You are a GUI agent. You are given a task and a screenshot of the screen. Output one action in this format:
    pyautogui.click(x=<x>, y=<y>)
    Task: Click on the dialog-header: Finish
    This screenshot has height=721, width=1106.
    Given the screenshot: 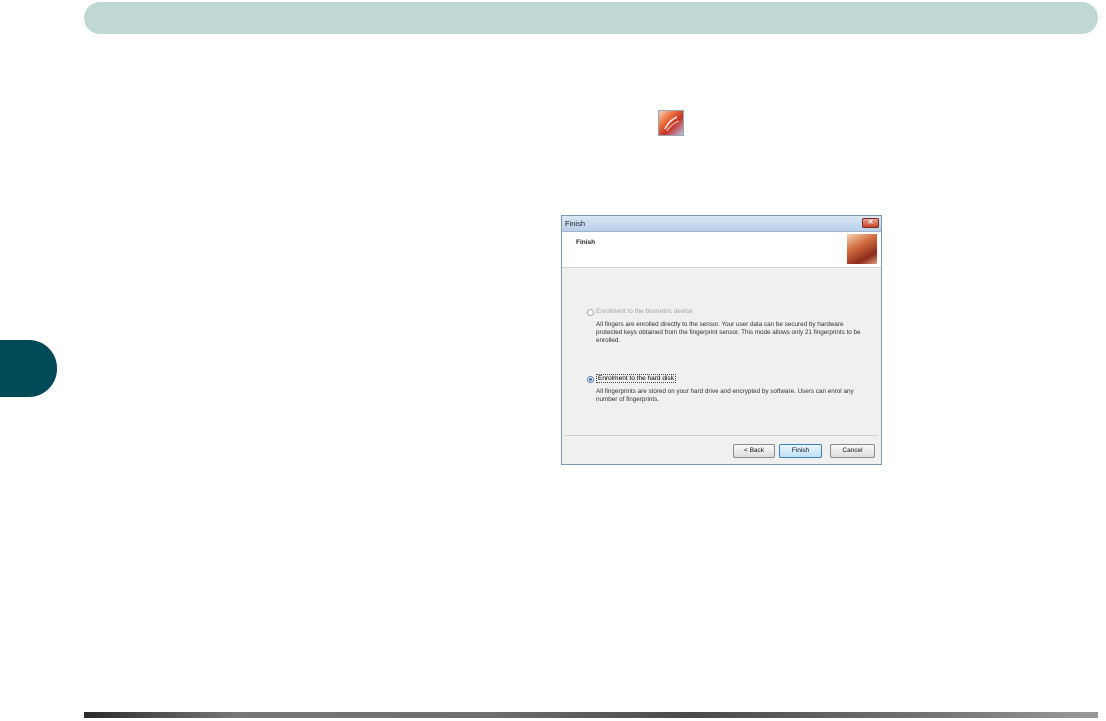 What is the action you would take?
    pyautogui.click(x=721, y=250)
    